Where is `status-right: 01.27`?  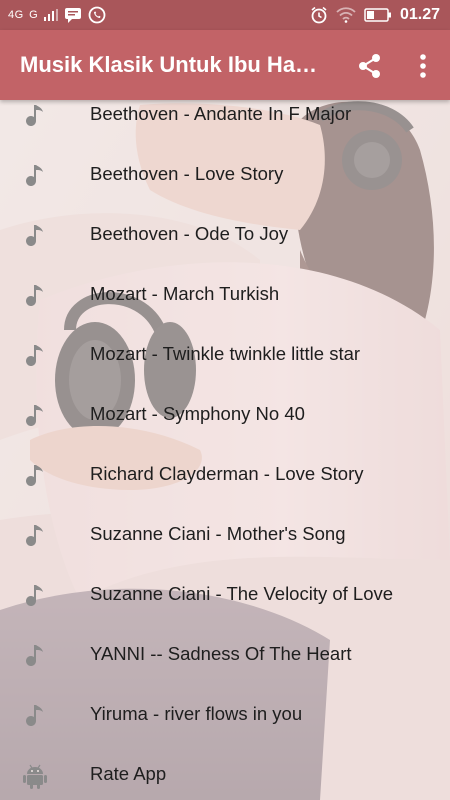
status-right: 01.27 is located at coordinates (375, 15).